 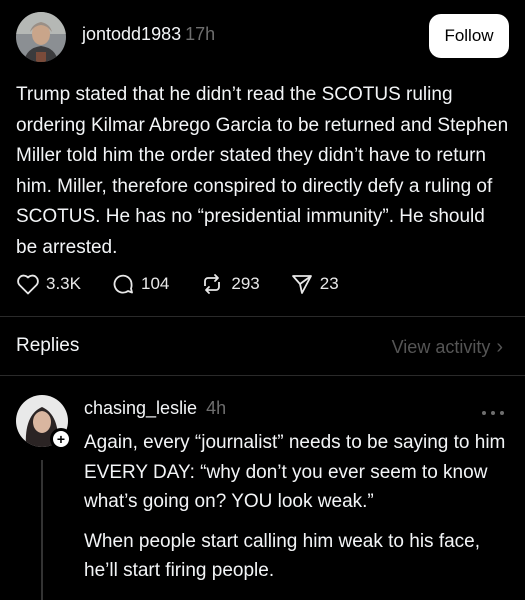 I want to click on reply-username: chasing_leslie 4h, so click(x=155, y=408).